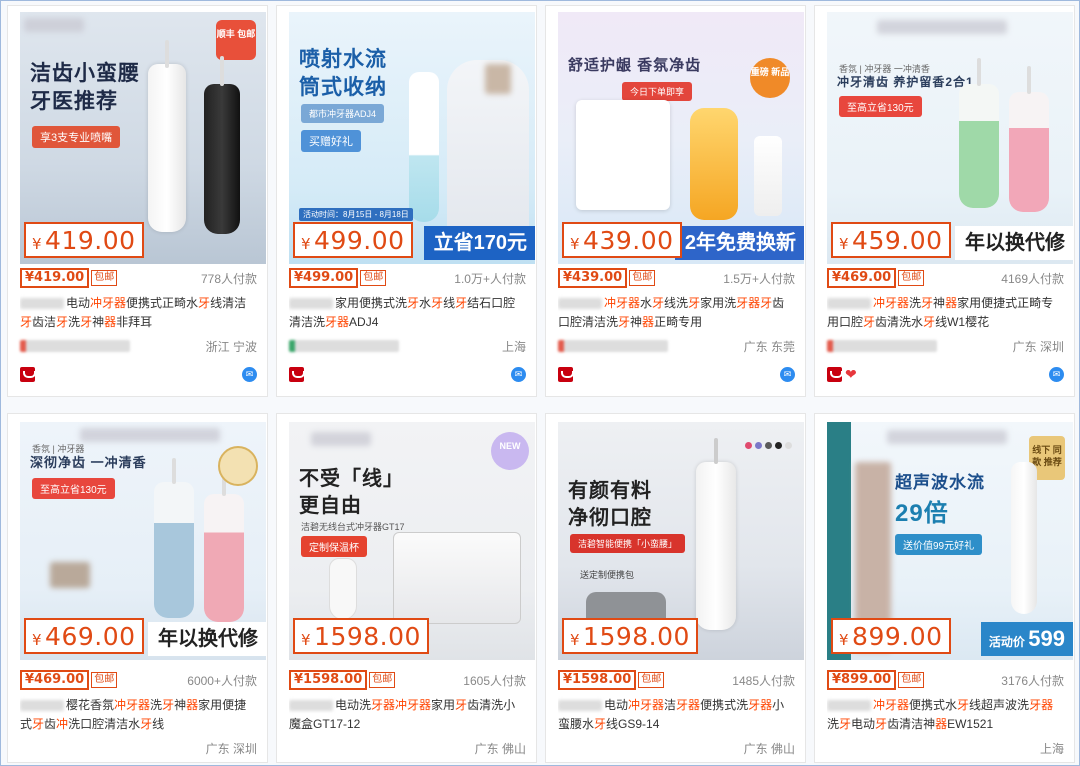 Image resolution: width=1080 pixels, height=766 pixels. Describe the element at coordinates (174, 550) in the screenshot. I see `product-device-blue` at that location.